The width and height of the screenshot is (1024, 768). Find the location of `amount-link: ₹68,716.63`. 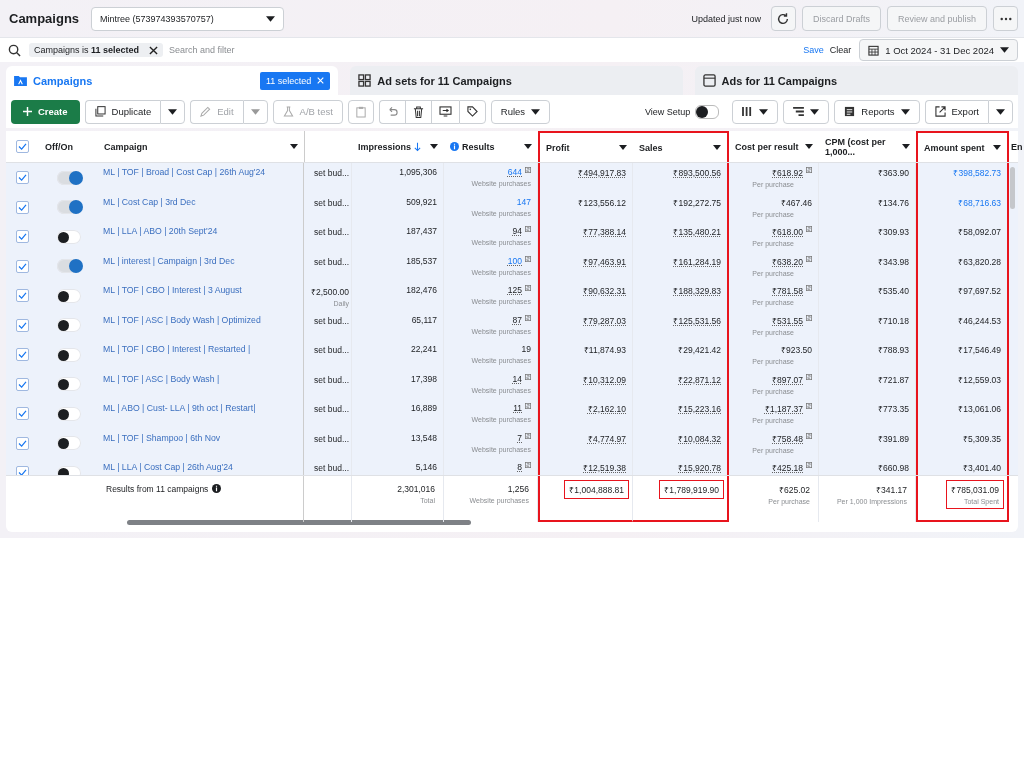

amount-link: ₹68,716.63 is located at coordinates (979, 201).